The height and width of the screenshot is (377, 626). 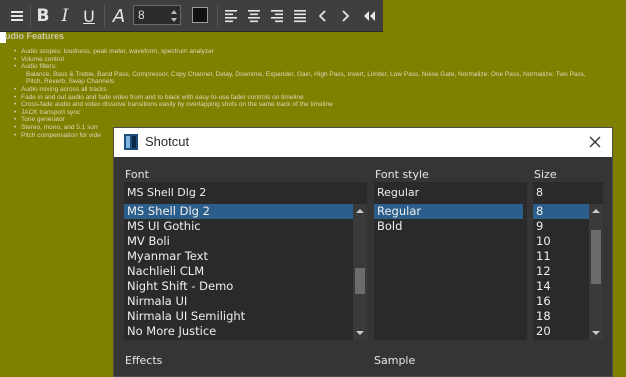 I want to click on font-style-list-item: Regular, so click(x=448, y=211).